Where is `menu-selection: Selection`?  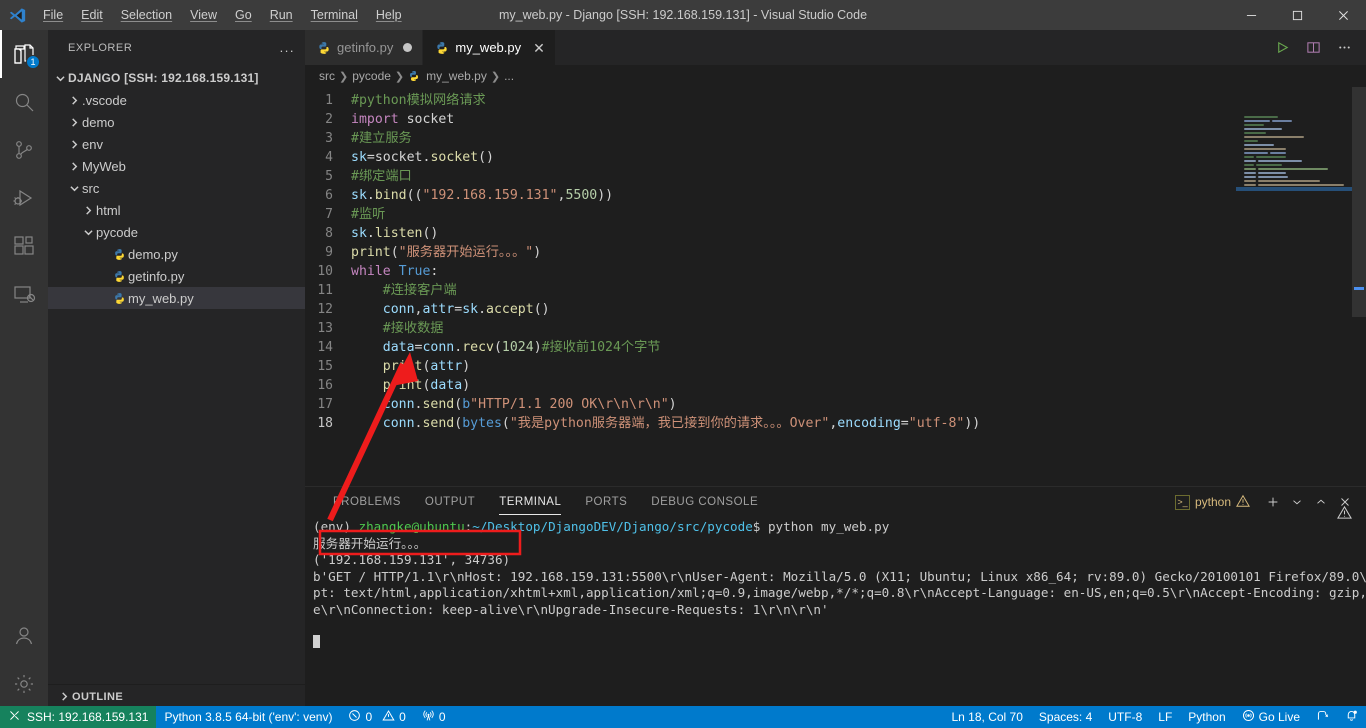
menu-selection: Selection is located at coordinates (146, 15).